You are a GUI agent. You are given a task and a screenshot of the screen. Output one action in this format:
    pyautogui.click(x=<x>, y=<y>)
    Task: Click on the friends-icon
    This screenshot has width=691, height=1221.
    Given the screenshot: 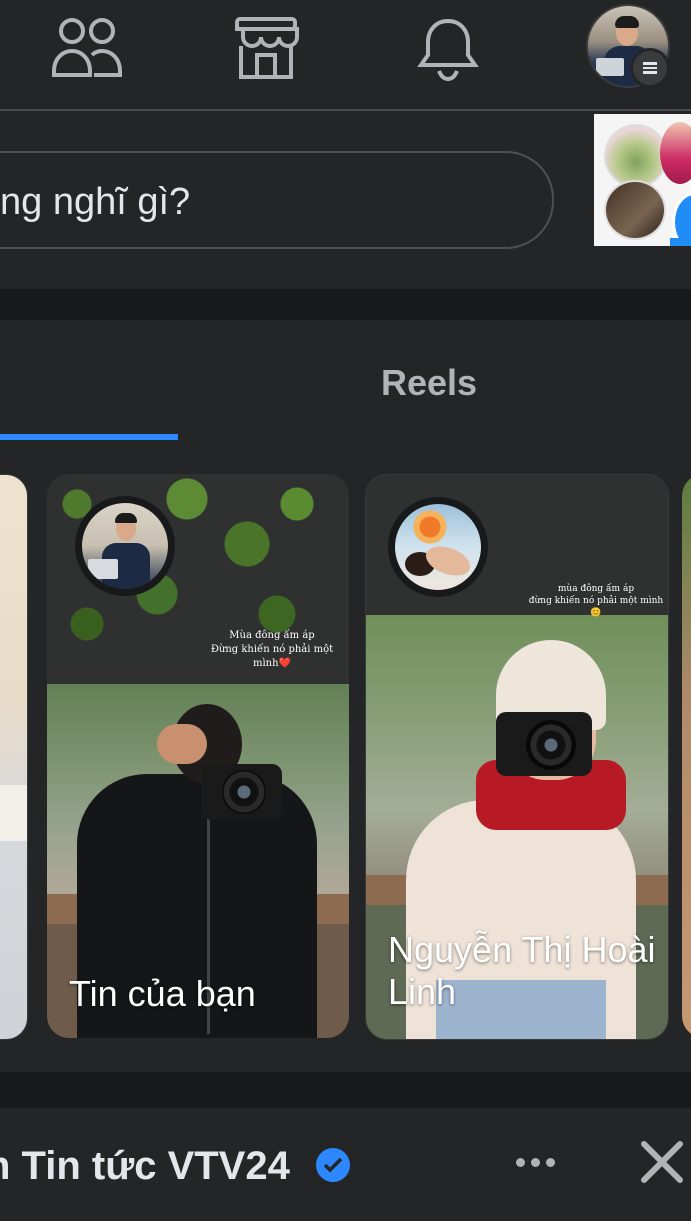 What is the action you would take?
    pyautogui.click(x=88, y=48)
    